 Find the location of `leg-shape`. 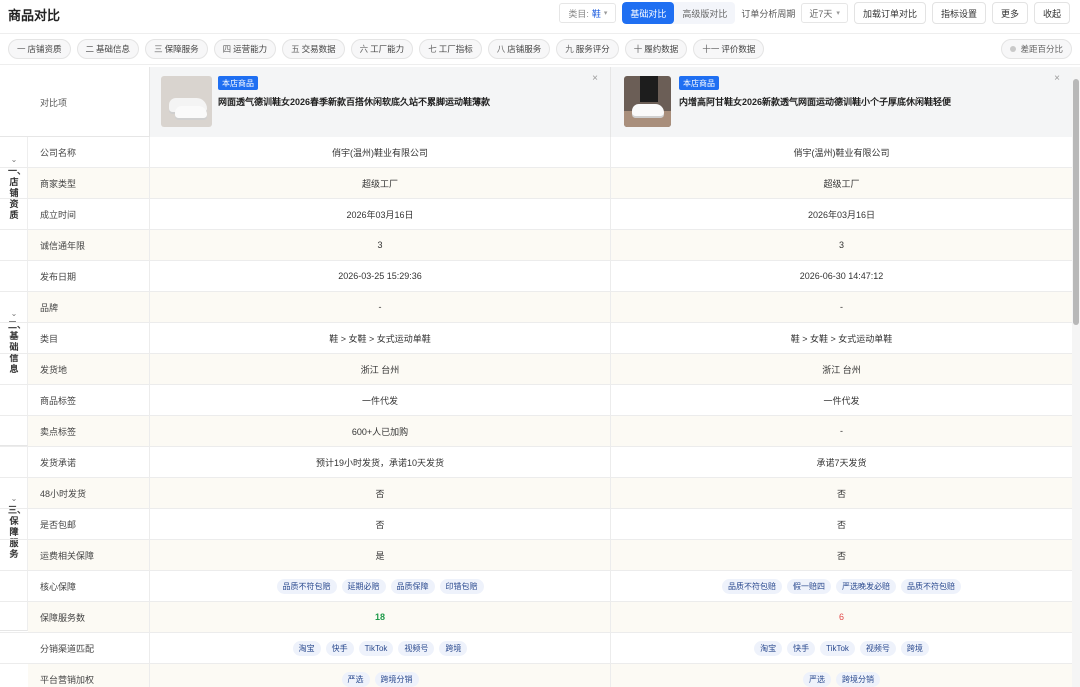

leg-shape is located at coordinates (649, 89).